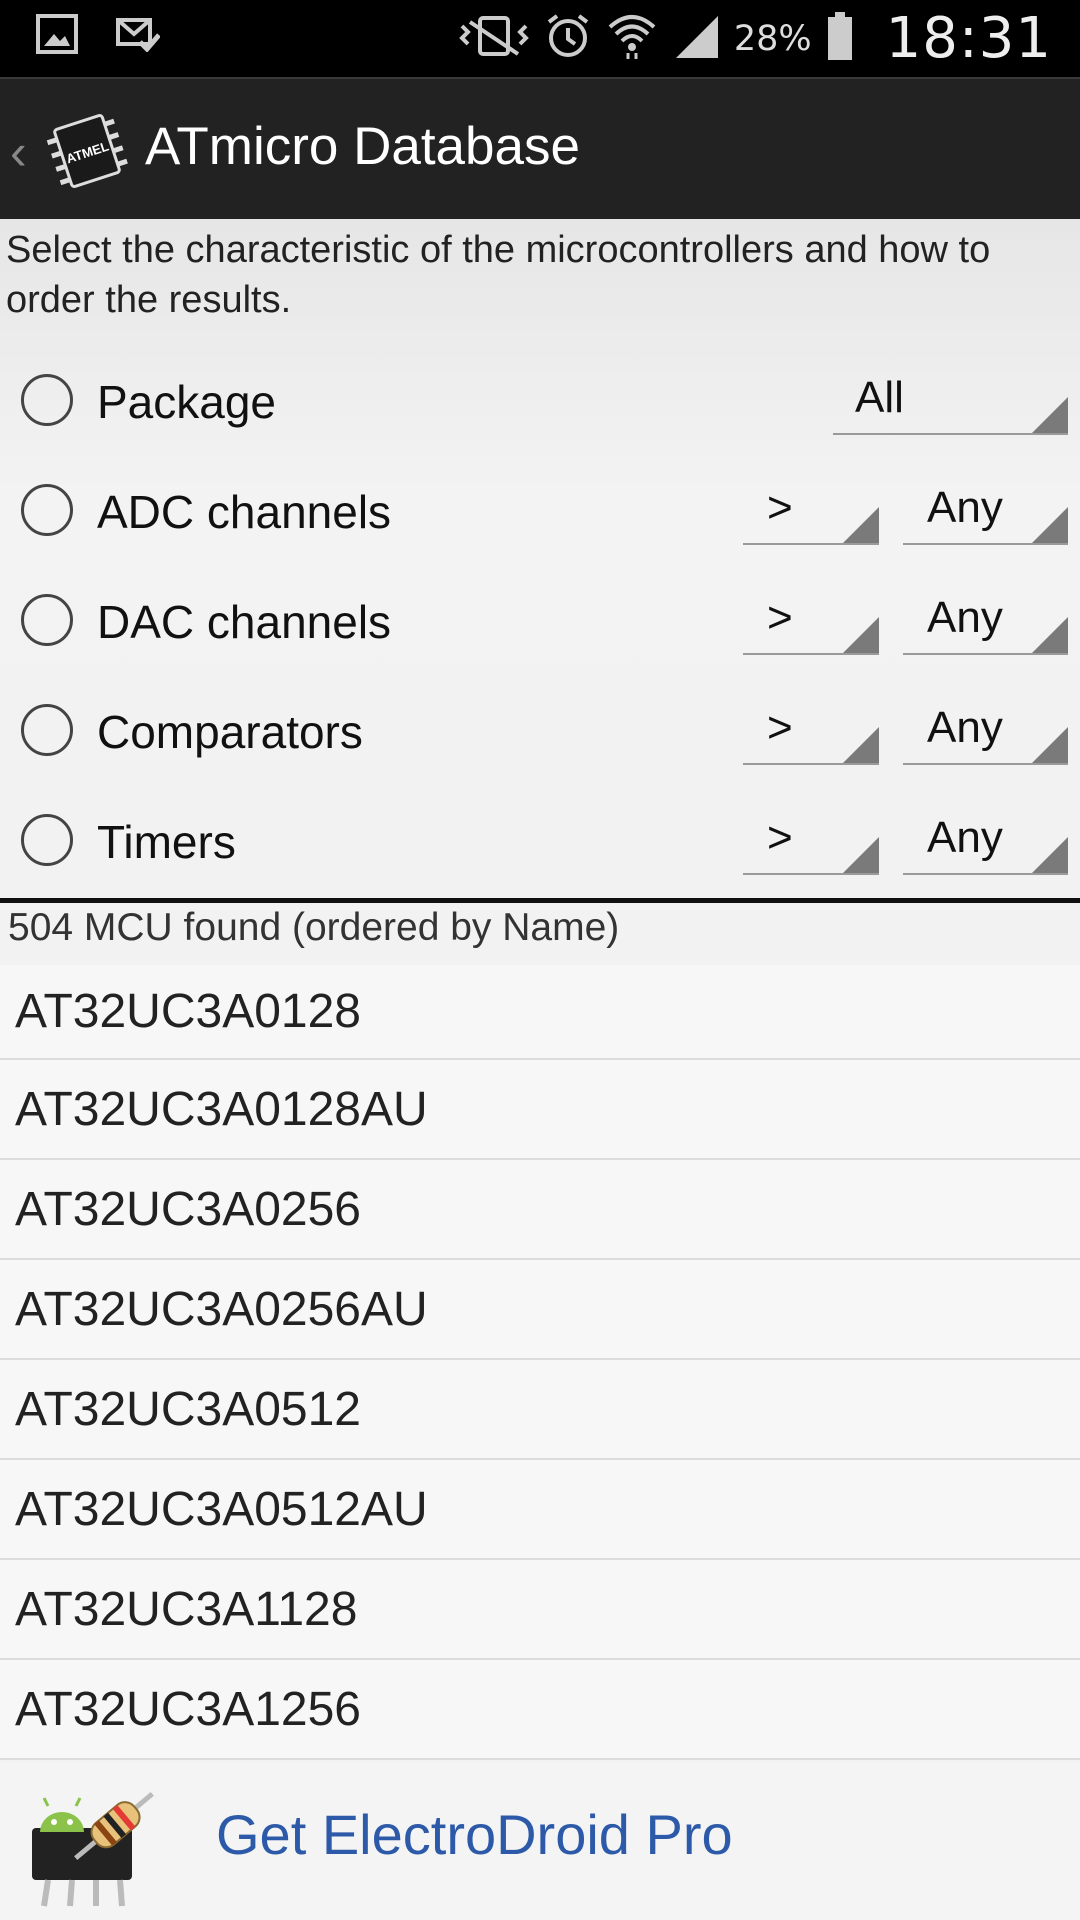 Image resolution: width=1080 pixels, height=1920 pixels. I want to click on adc-value: Any, so click(965, 507).